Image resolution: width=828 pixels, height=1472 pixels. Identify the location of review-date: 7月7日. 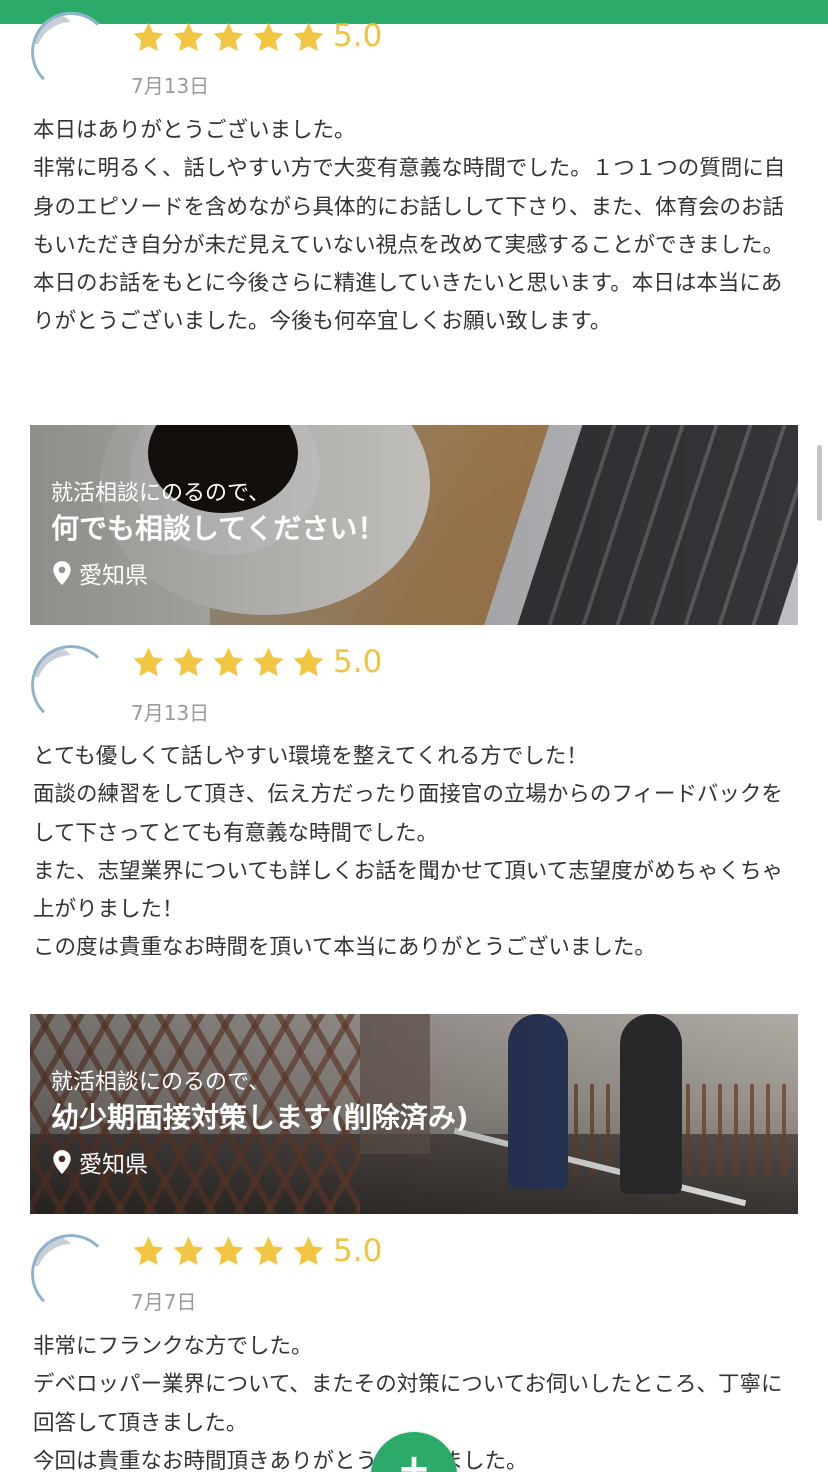
(164, 1302).